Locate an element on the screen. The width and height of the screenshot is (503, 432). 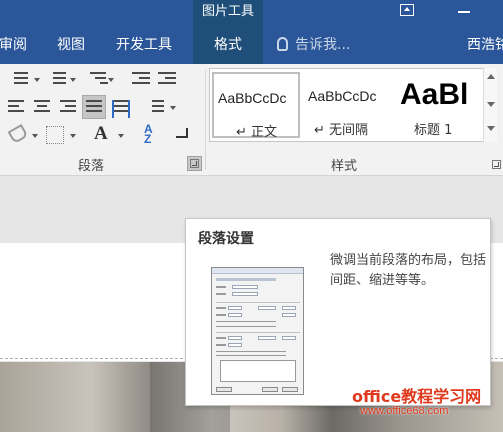
style-card-normal: AaBbCcDc ↵ 正文 is located at coordinates (256, 106).